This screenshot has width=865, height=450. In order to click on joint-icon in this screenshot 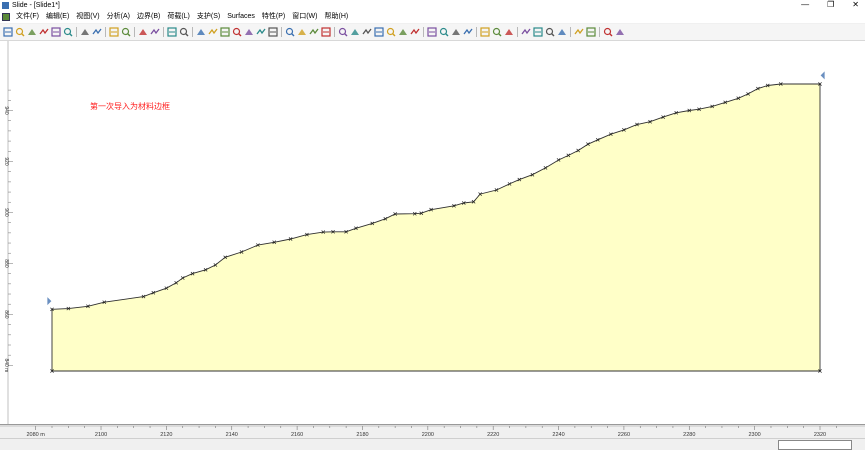, I will do `click(391, 32)`.